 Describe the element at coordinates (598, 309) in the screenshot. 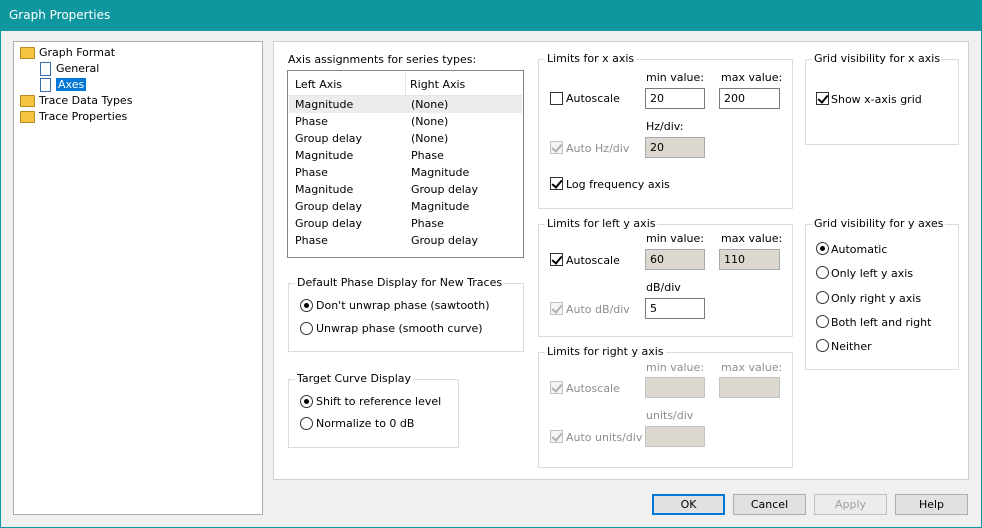

I see `left-y-auto-div-label: Auto dB/div` at that location.